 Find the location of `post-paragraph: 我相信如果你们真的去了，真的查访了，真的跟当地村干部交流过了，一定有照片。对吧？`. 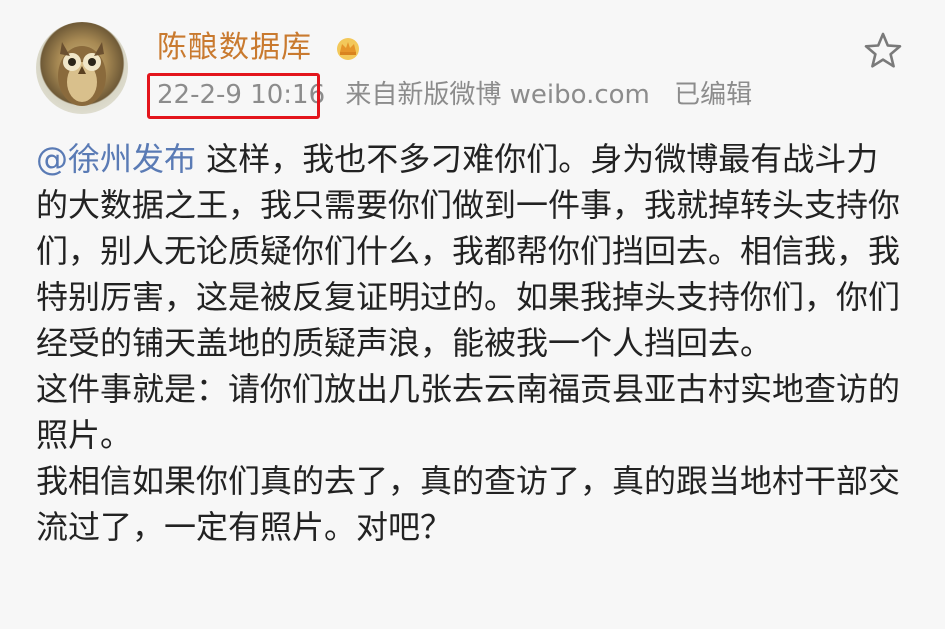

post-paragraph: 我相信如果你们真的去了，真的查访了，真的跟当地村干部交流过了，一定有照片。对吧？ is located at coordinates (468, 504).